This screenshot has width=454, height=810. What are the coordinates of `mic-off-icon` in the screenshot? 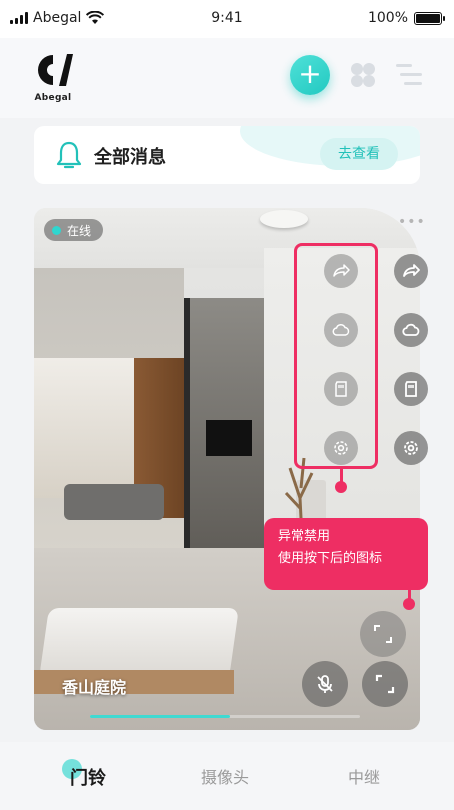 It's located at (325, 684).